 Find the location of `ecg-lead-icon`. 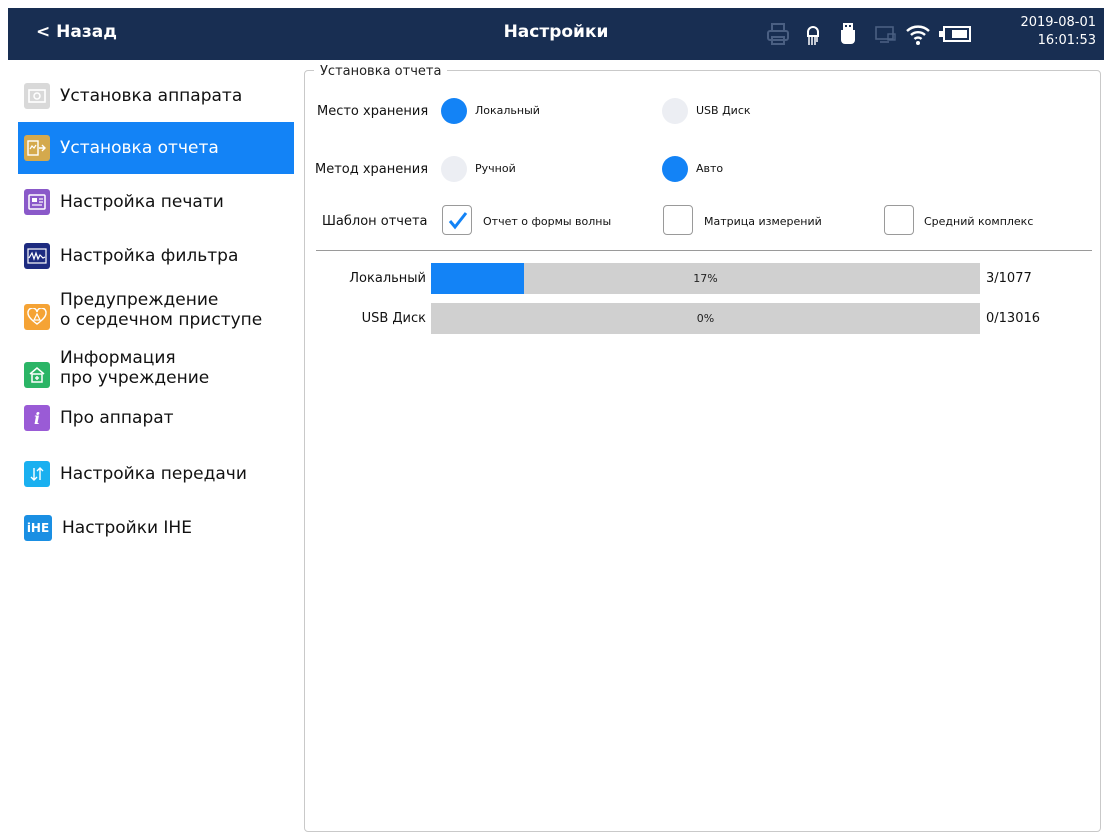

ecg-lead-icon is located at coordinates (813, 34).